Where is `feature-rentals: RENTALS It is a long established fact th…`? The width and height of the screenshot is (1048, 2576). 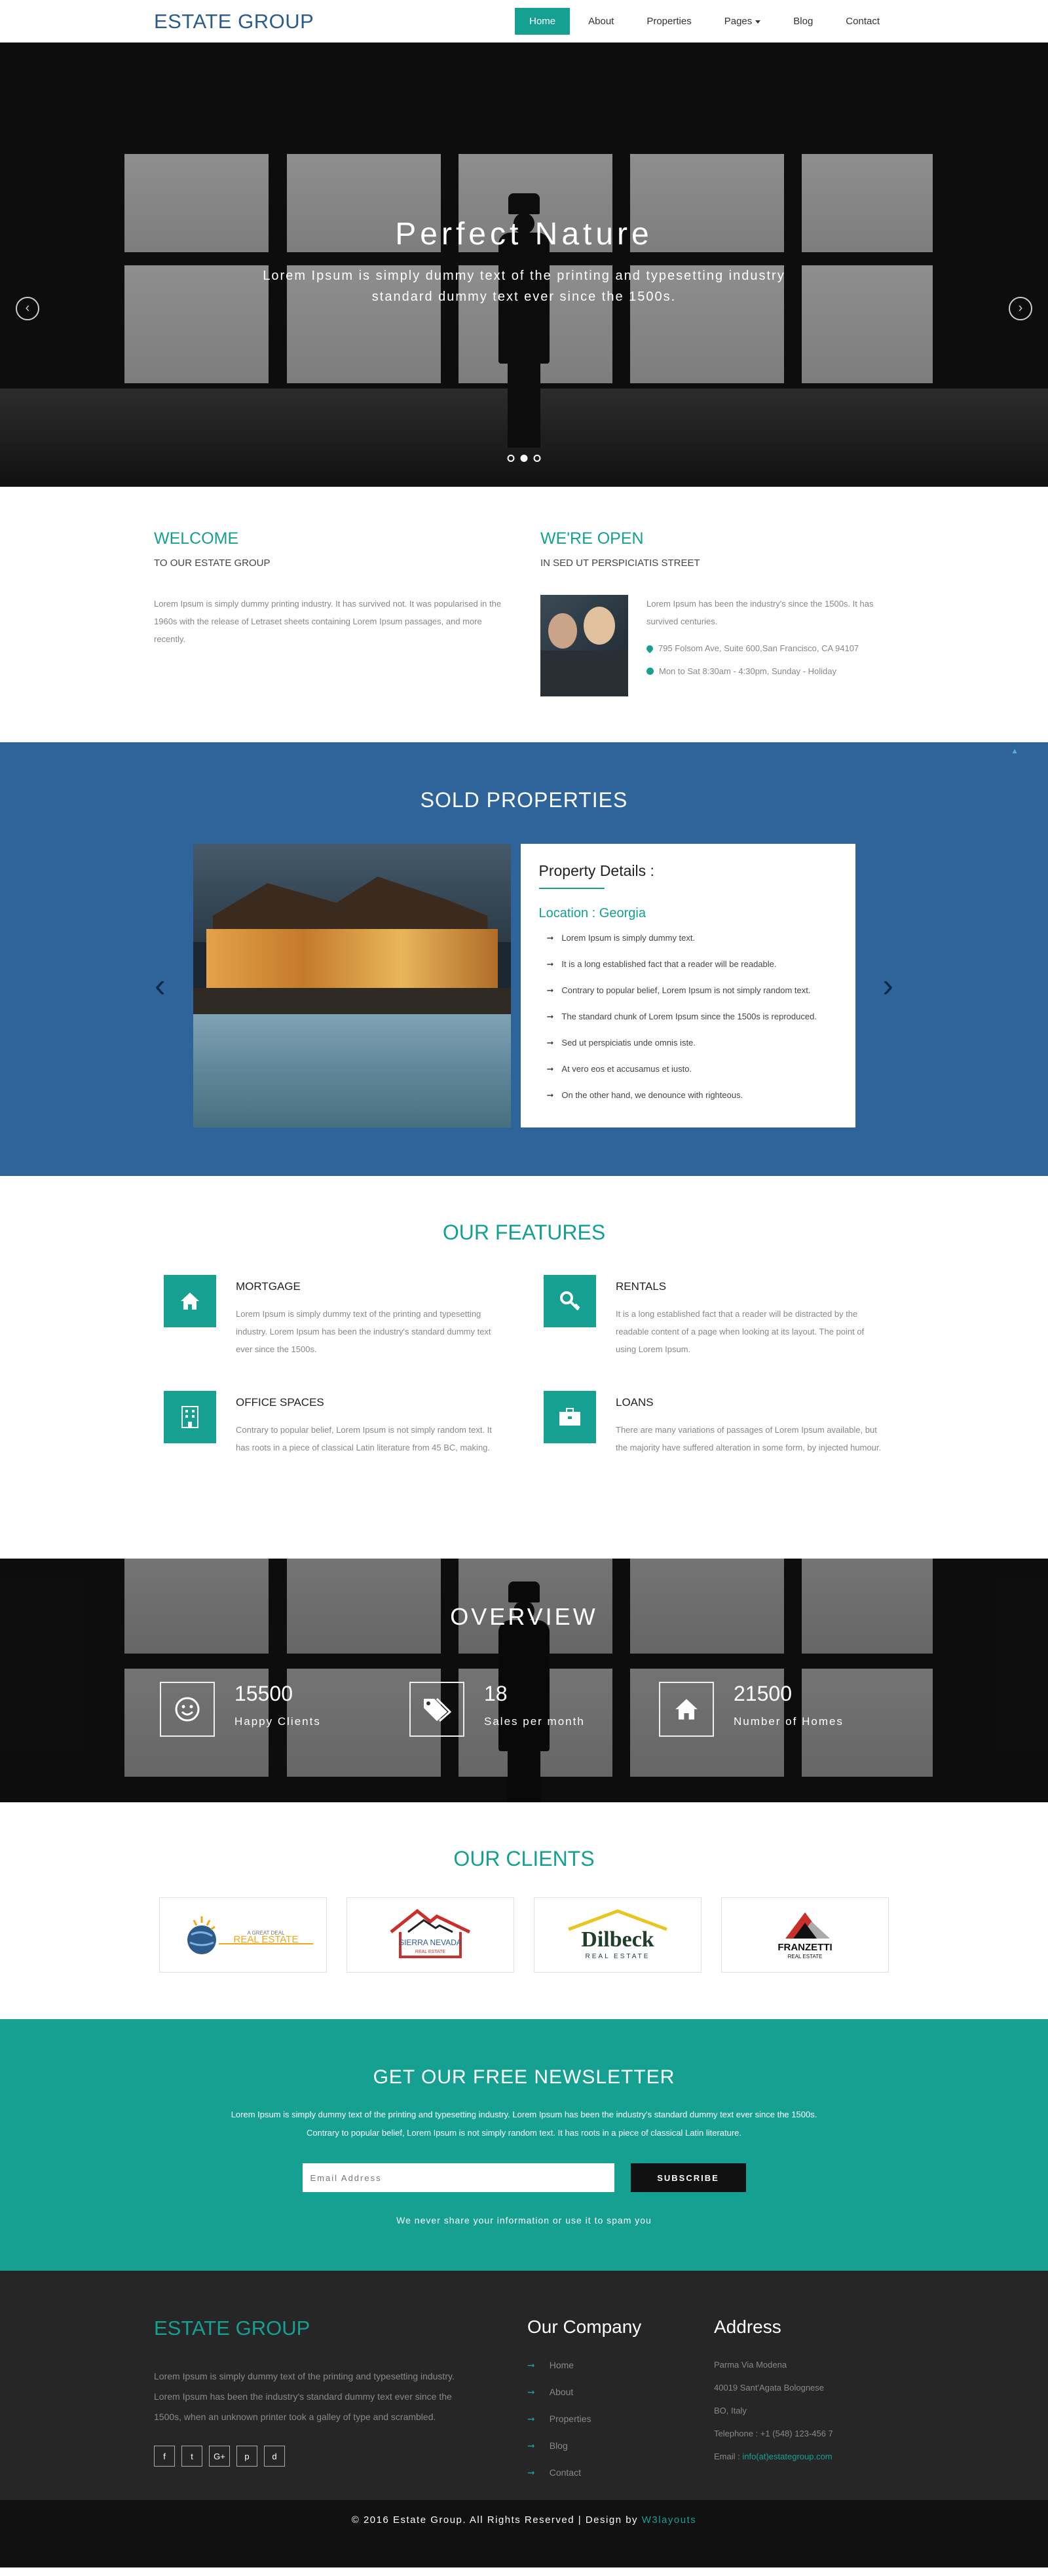 feature-rentals: RENTALS It is a long established fact th… is located at coordinates (714, 1316).